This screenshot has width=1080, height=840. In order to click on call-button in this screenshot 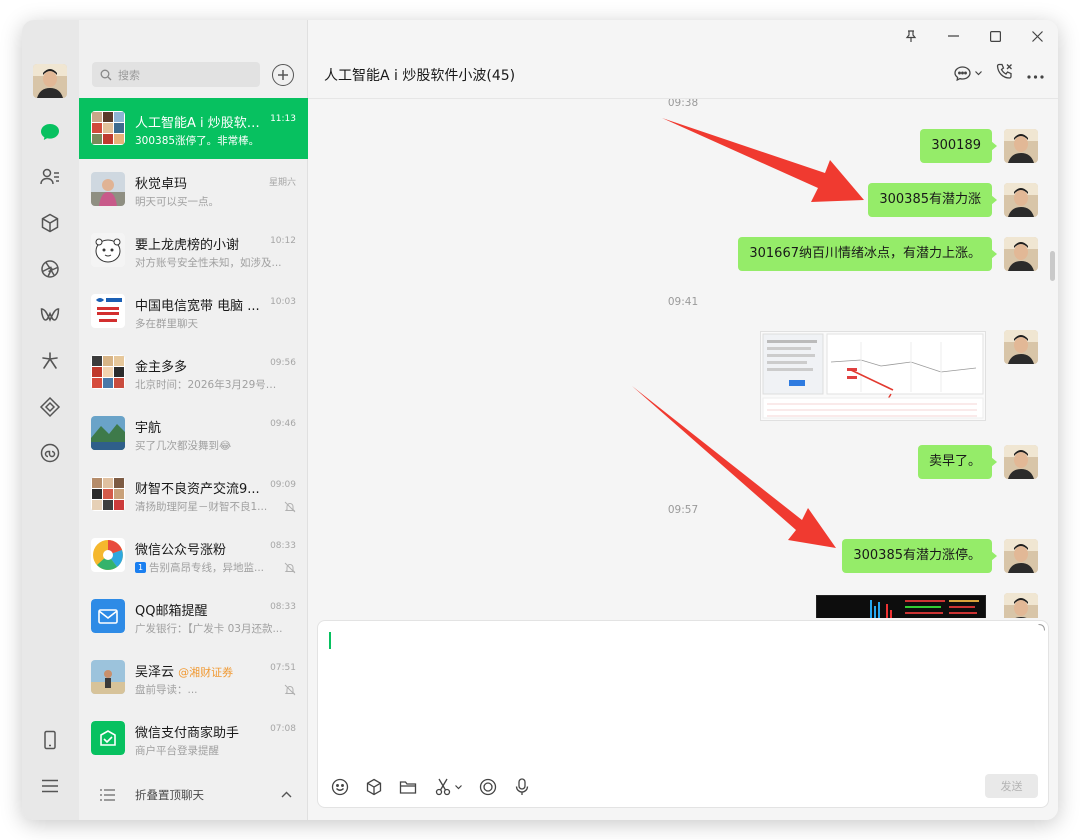, I will do `click(1004, 73)`.